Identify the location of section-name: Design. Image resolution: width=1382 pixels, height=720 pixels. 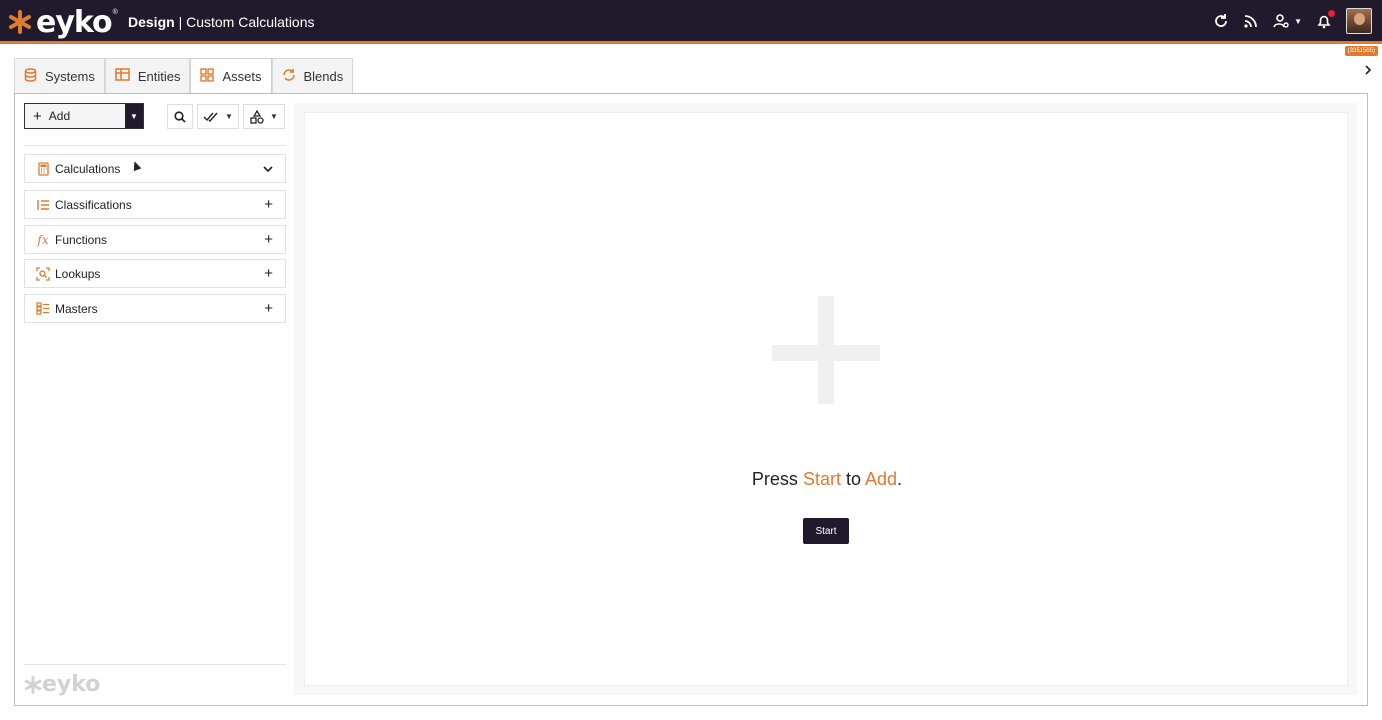
(151, 22).